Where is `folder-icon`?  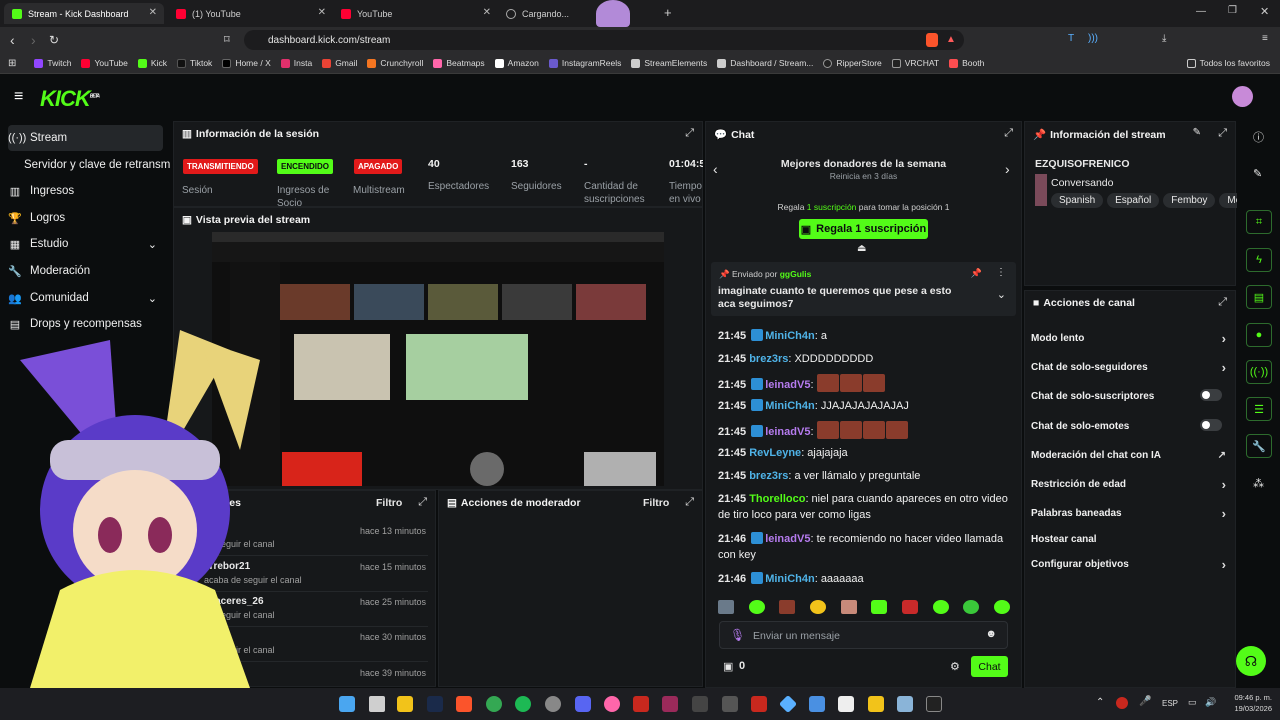 folder-icon is located at coordinates (876, 704).